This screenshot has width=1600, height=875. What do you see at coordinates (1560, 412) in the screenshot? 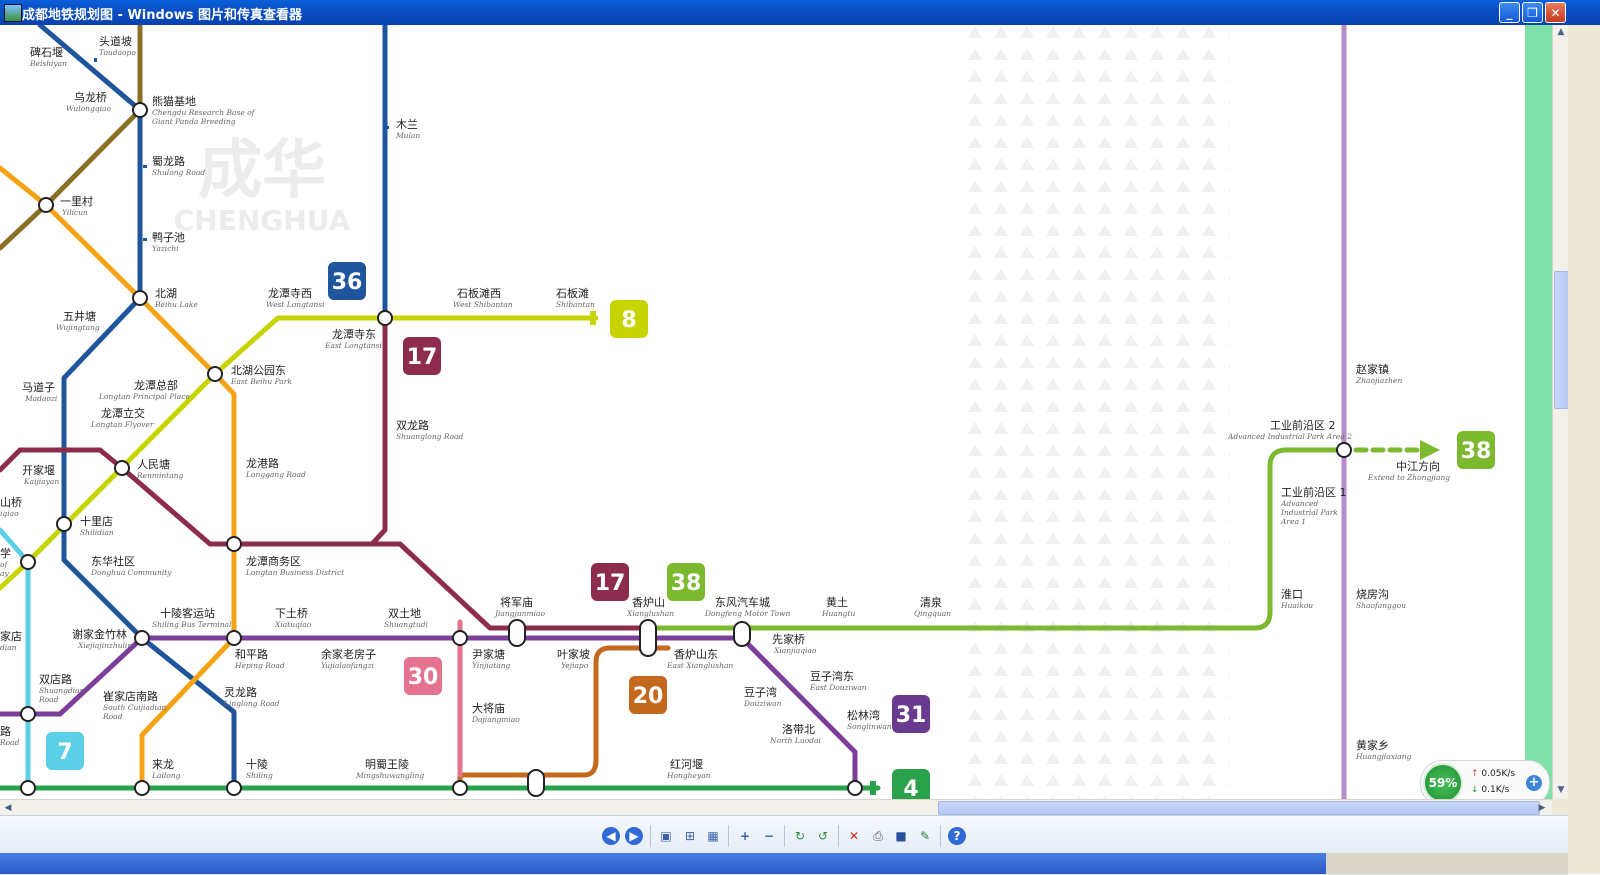
I see `vertical-scrollbar: ▲ ▼` at bounding box center [1560, 412].